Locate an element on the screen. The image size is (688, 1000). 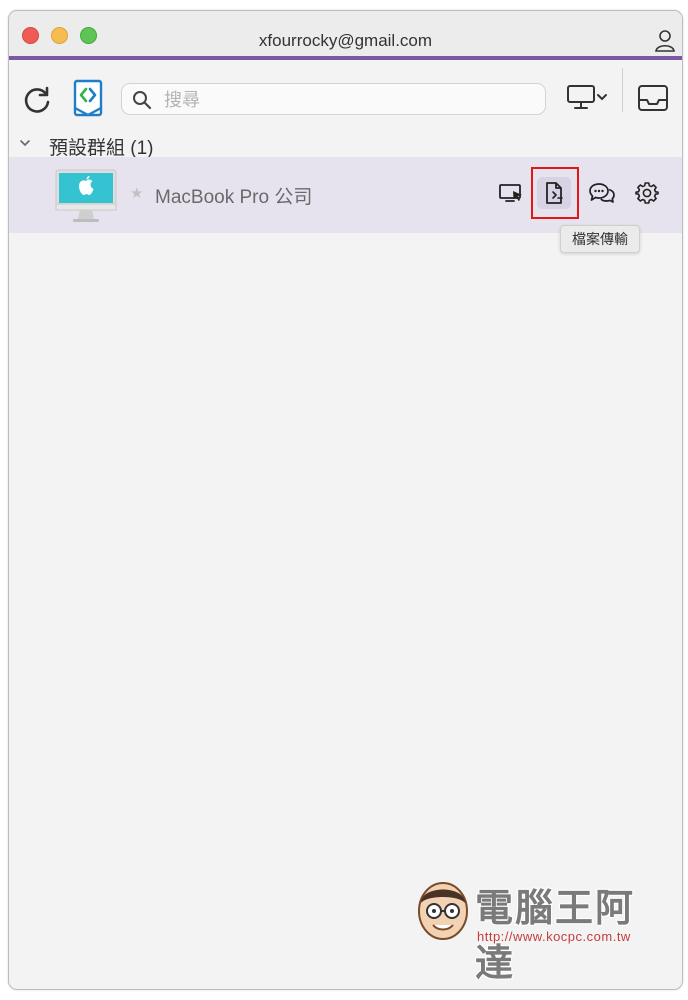
search-box is located at coordinates (333, 99).